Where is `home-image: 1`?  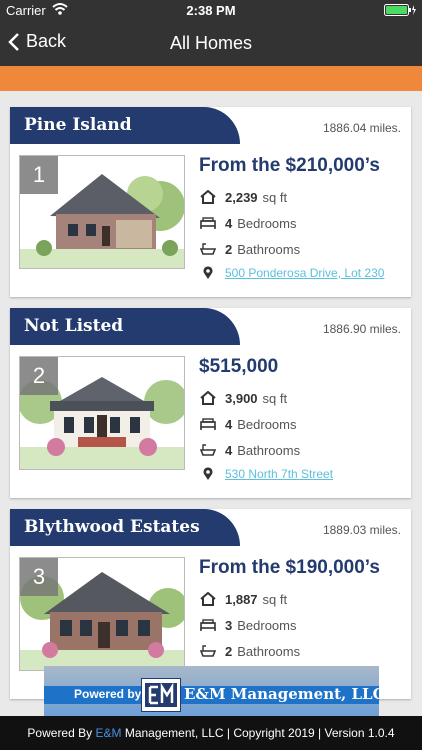 home-image: 1 is located at coordinates (102, 212).